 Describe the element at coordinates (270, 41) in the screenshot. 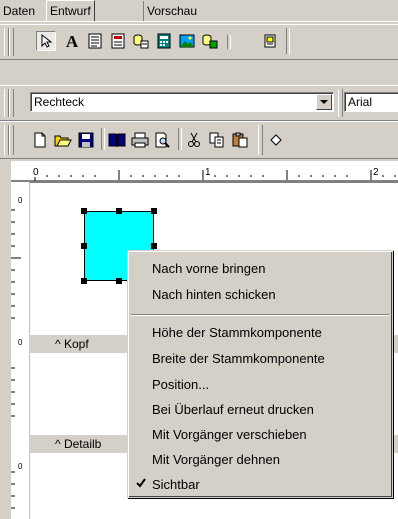

I see `band-tool-icon` at that location.